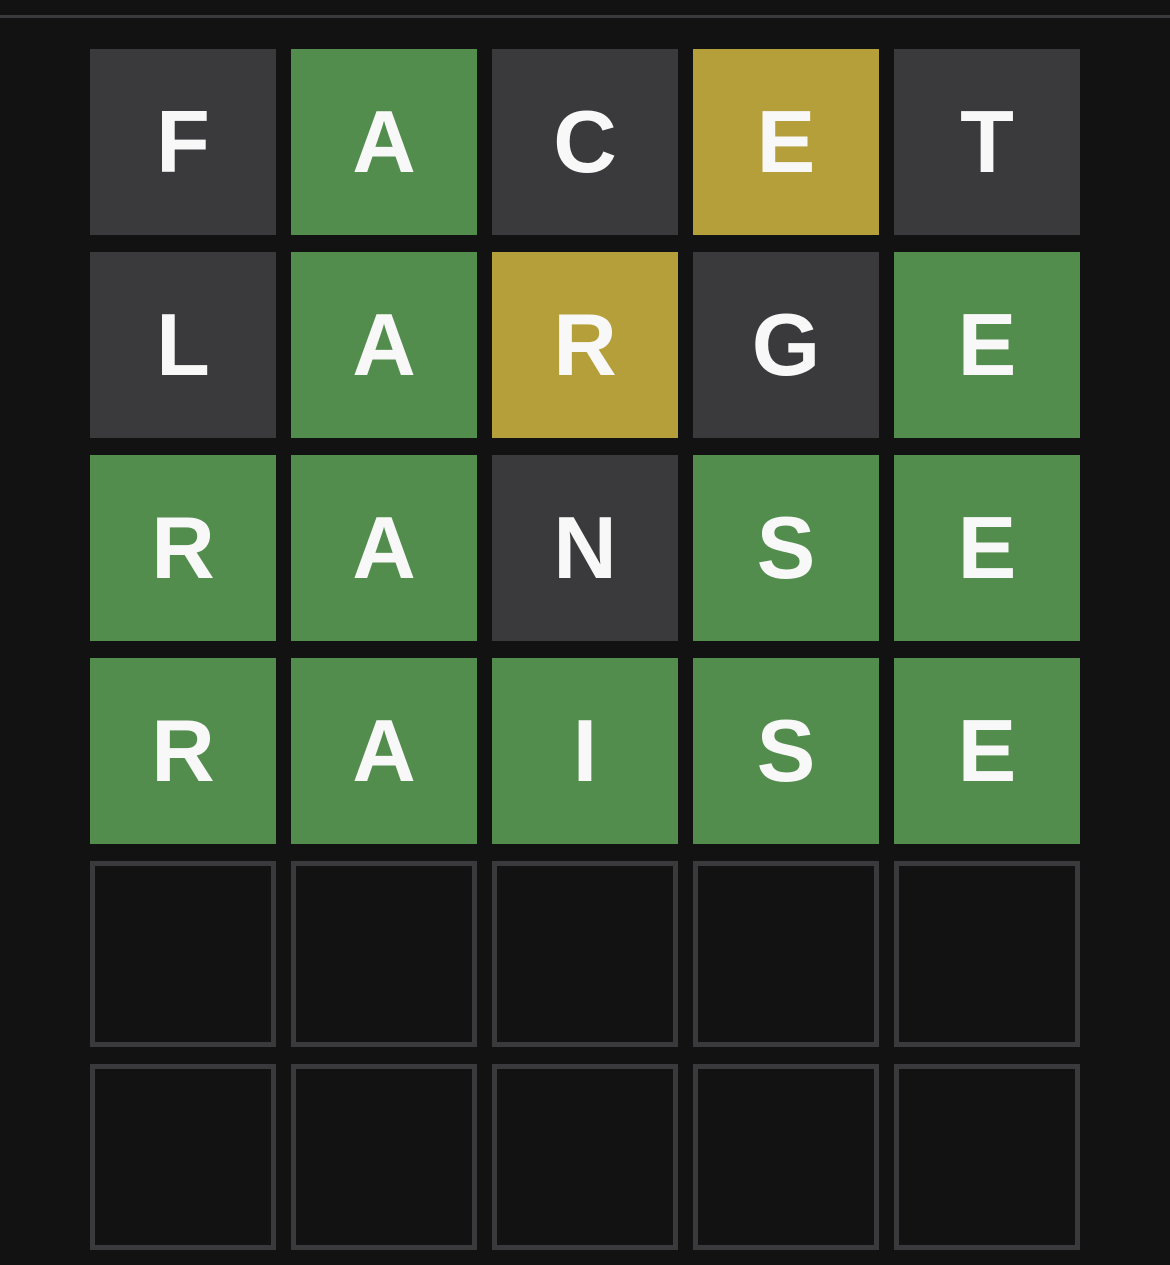  I want to click on tile-r6-c5, so click(987, 1157).